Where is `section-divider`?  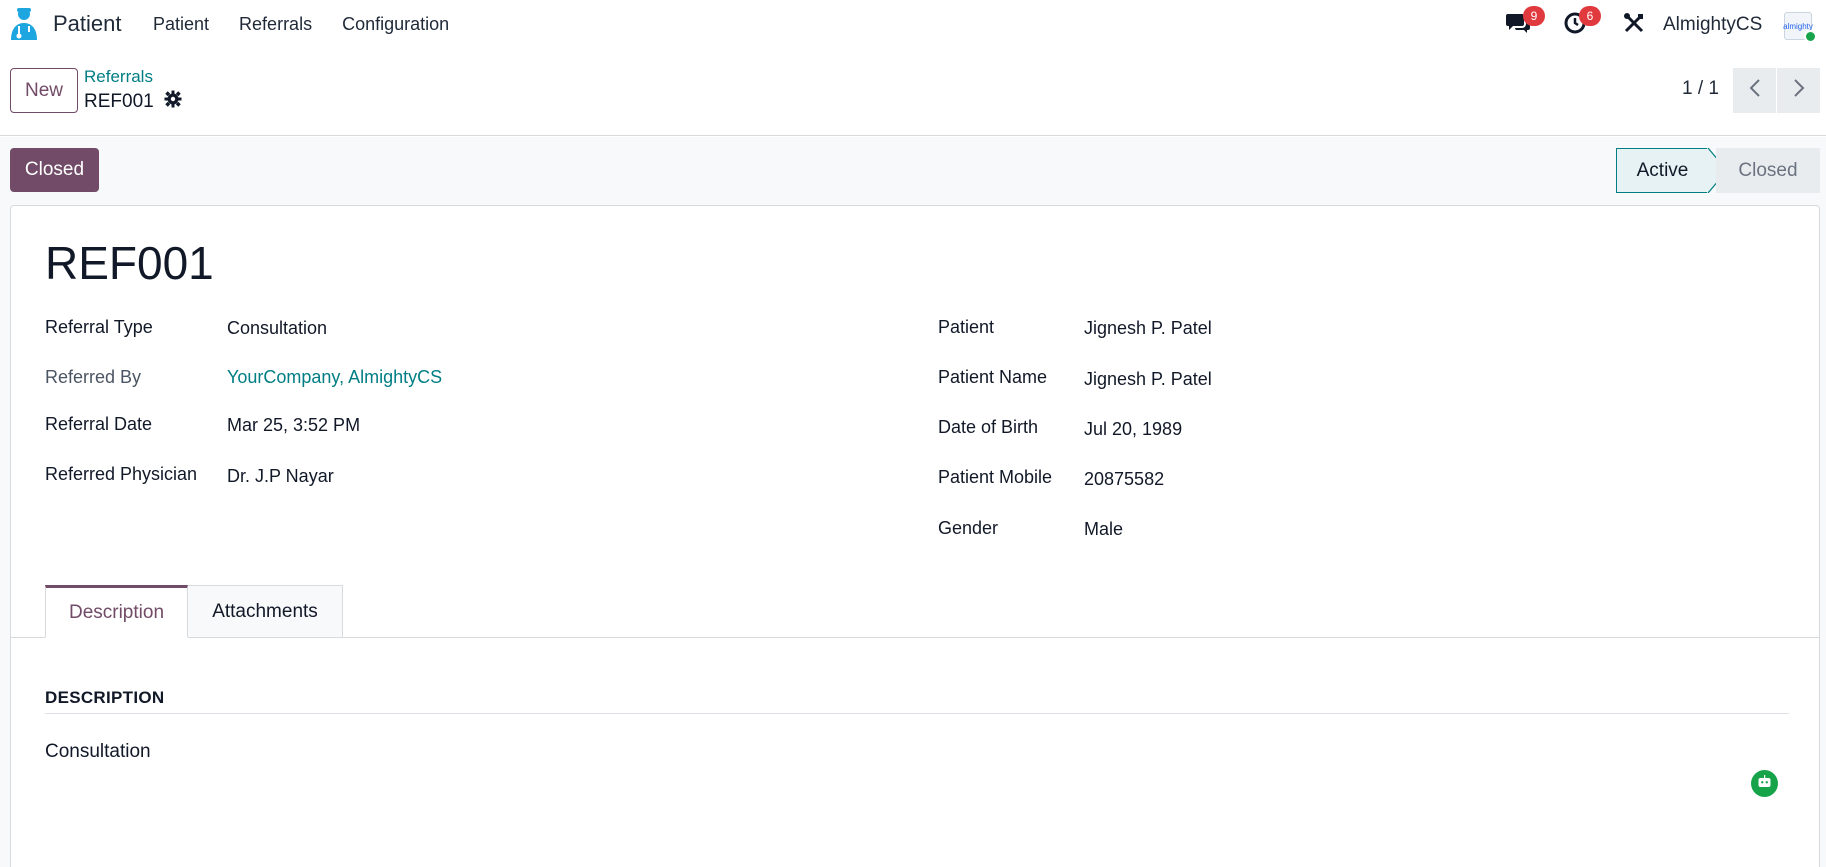 section-divider is located at coordinates (917, 713).